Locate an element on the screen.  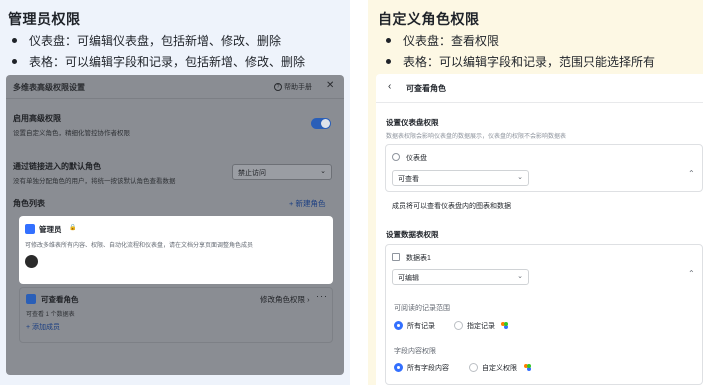
all-fields-label: 所有字段内容 is located at coordinates (428, 368).